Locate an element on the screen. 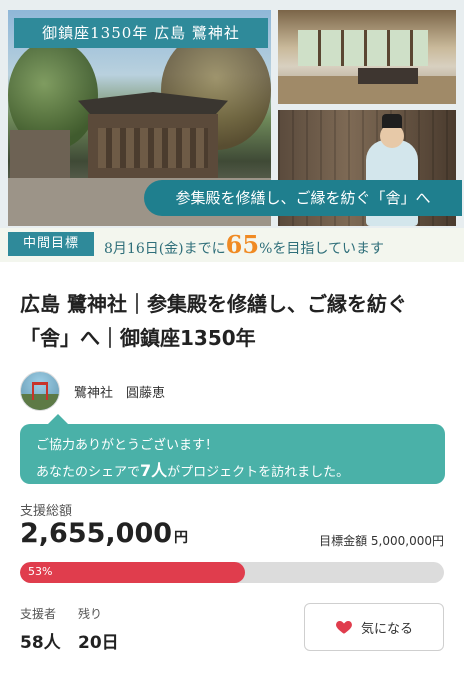 Image resolution: width=464 pixels, height=675 pixels. target-label: 目標金額 is located at coordinates (343, 541).